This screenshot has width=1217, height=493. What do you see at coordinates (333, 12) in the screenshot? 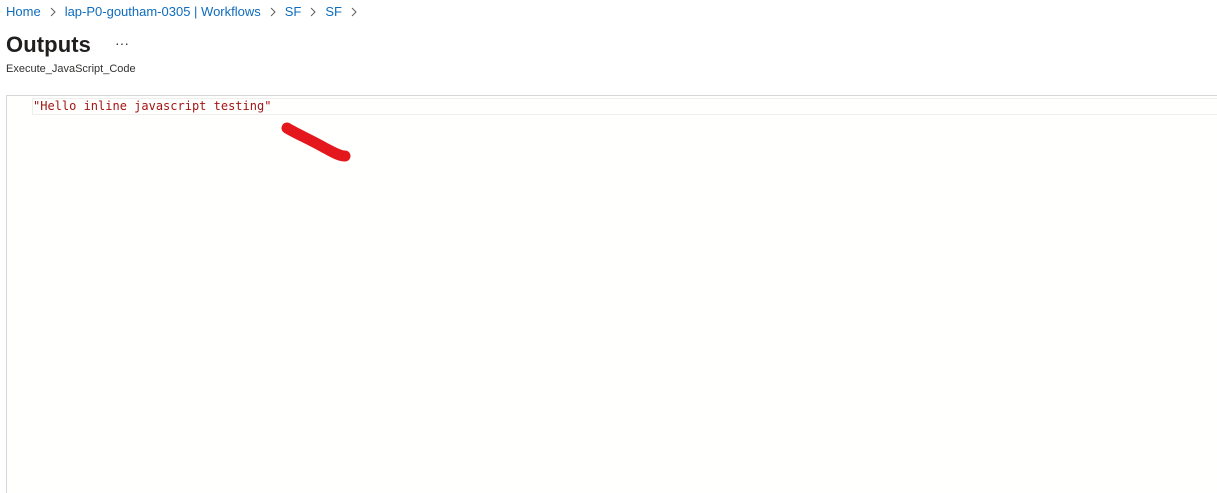
I see `breadcrumb-sf-run: SF` at bounding box center [333, 12].